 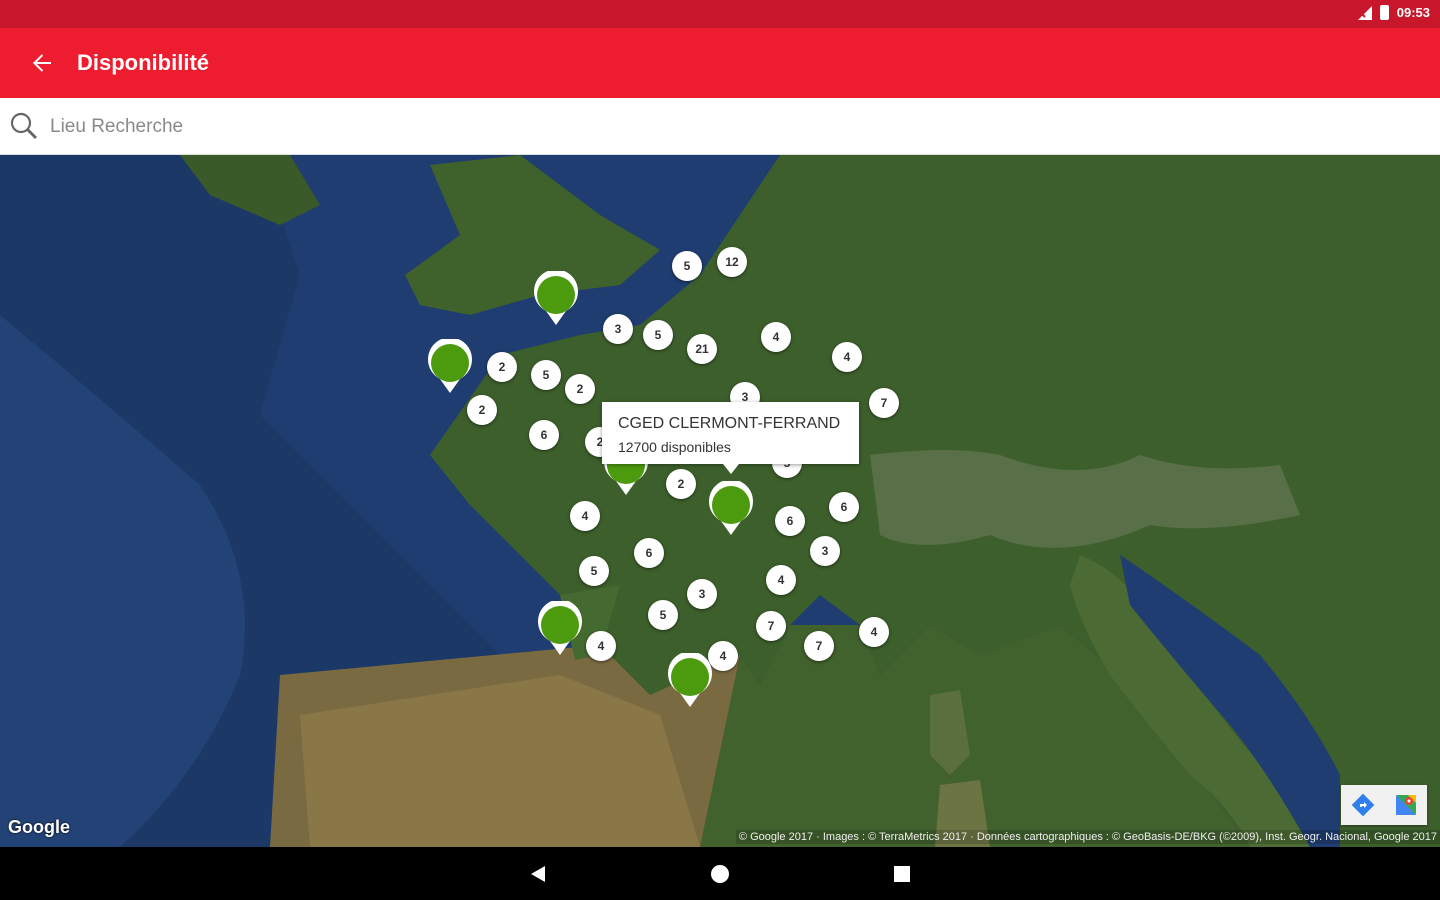 What do you see at coordinates (729, 423) in the screenshot?
I see `info-window-title: CGED CLERMONT-FERRAND` at bounding box center [729, 423].